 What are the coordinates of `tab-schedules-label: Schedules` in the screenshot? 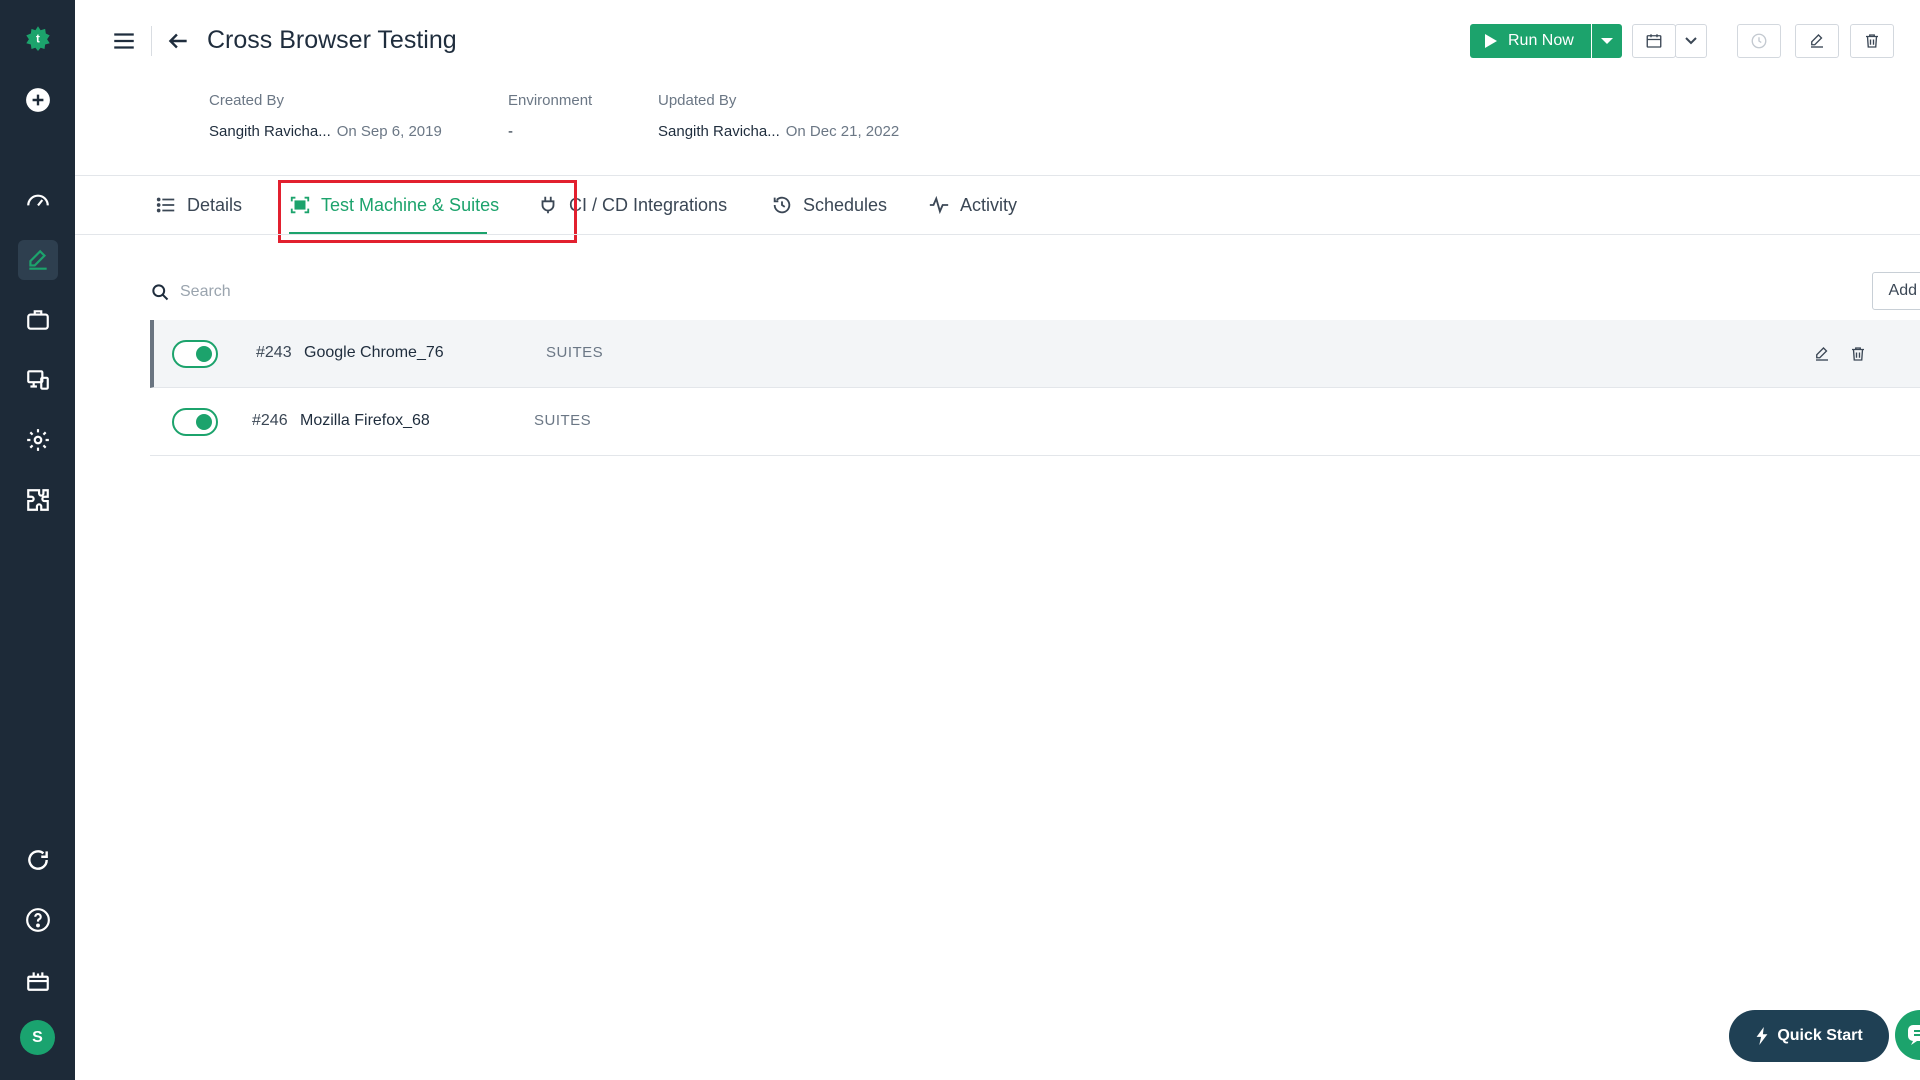 It's located at (845, 204).